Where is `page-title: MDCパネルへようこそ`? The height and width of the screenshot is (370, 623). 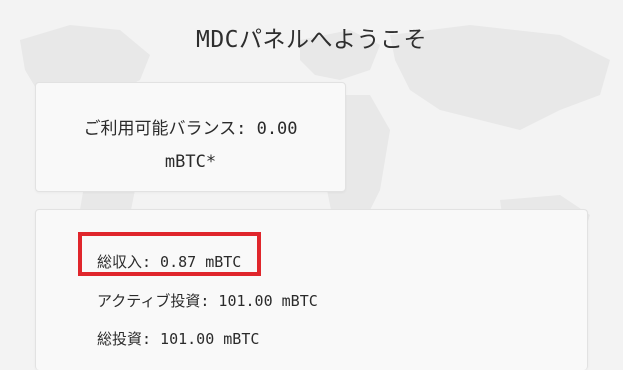
page-title: MDCパネルへようこそ is located at coordinates (311, 40).